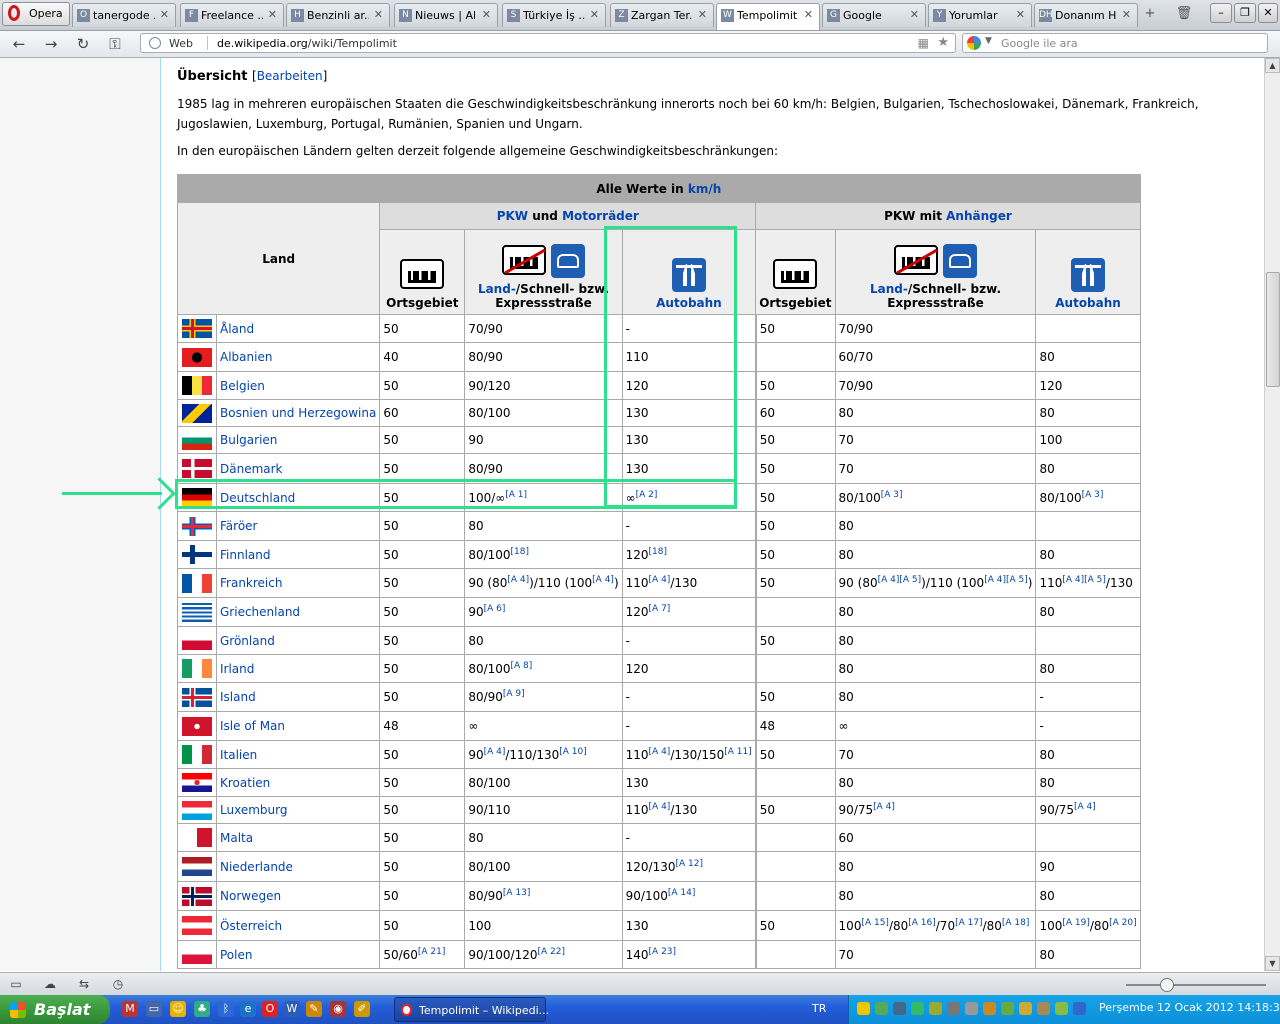  Describe the element at coordinates (1184, 14) in the screenshot. I see `trash-icon: 🗑` at that location.